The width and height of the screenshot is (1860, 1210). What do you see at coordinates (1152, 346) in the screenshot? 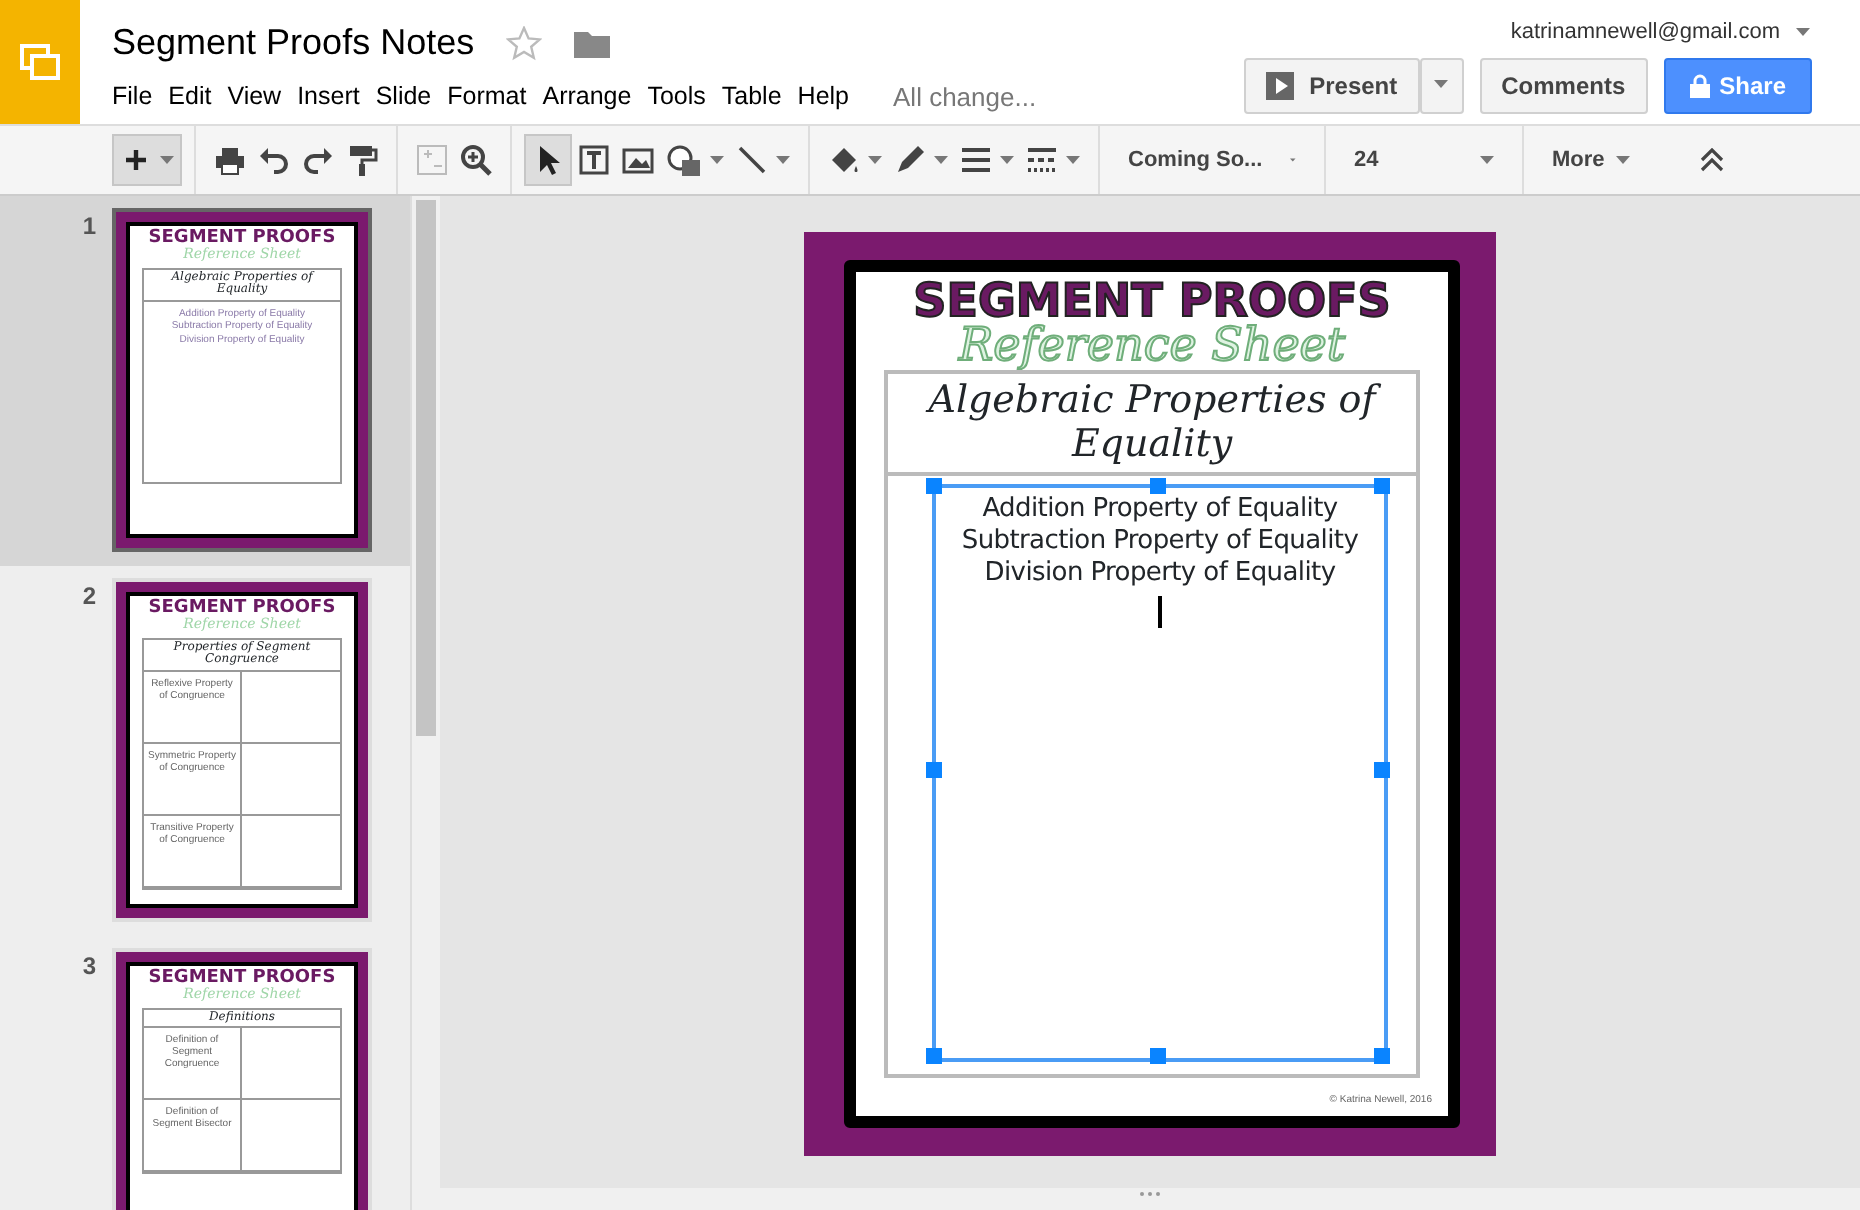
I see `slide-subtitle: Reference Sheet` at bounding box center [1152, 346].